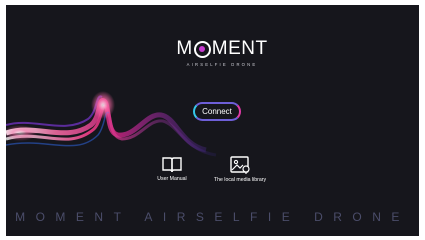 This screenshot has width=425, height=240. What do you see at coordinates (239, 48) in the screenshot?
I see `logo-text-end: MENT` at bounding box center [239, 48].